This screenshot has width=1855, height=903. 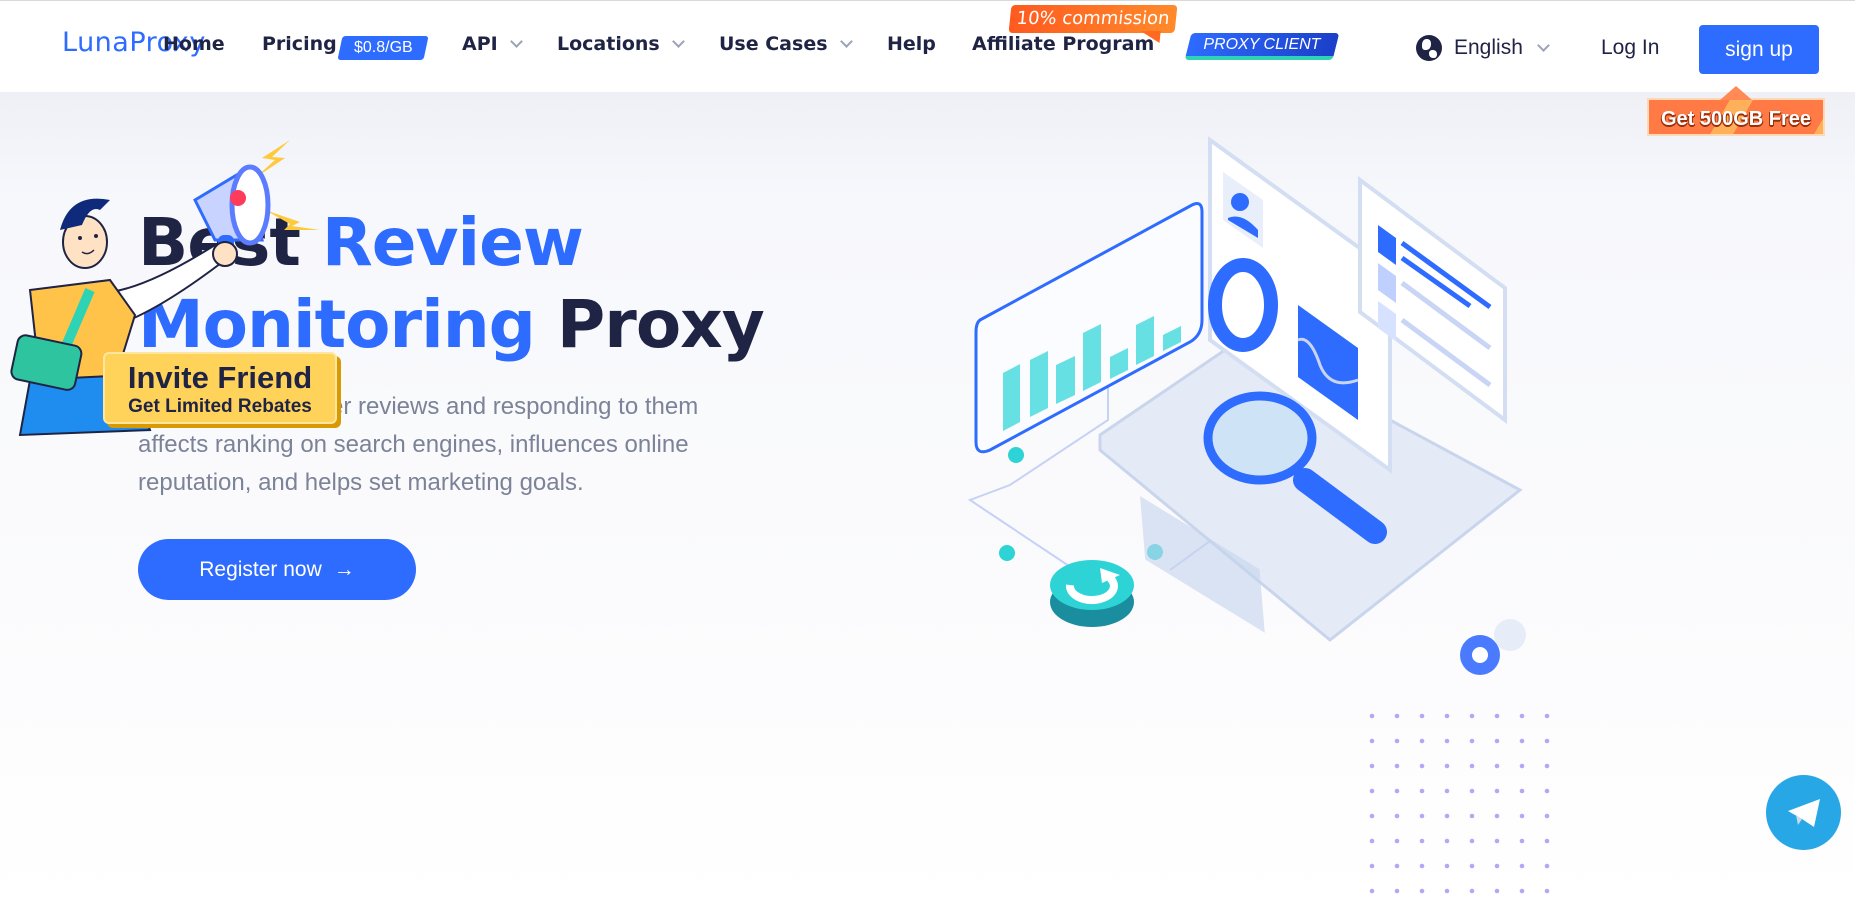 I want to click on language-selector: English, so click(x=1483, y=48).